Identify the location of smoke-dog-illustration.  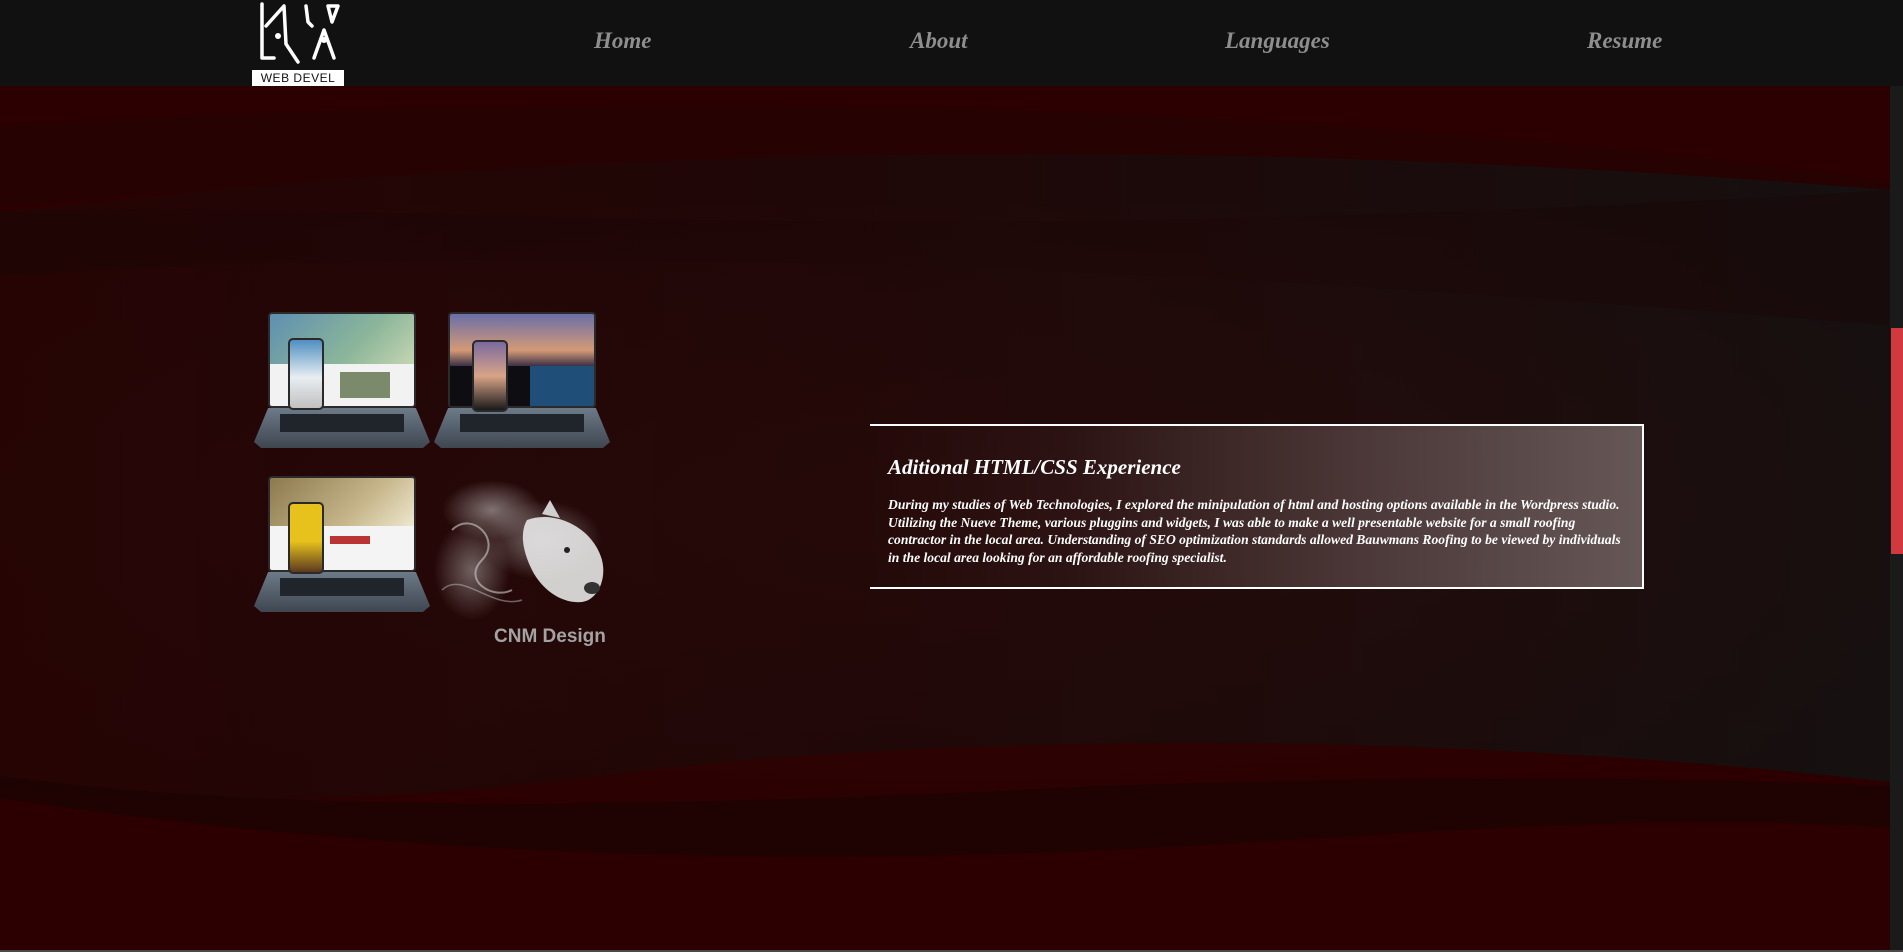
(519, 550).